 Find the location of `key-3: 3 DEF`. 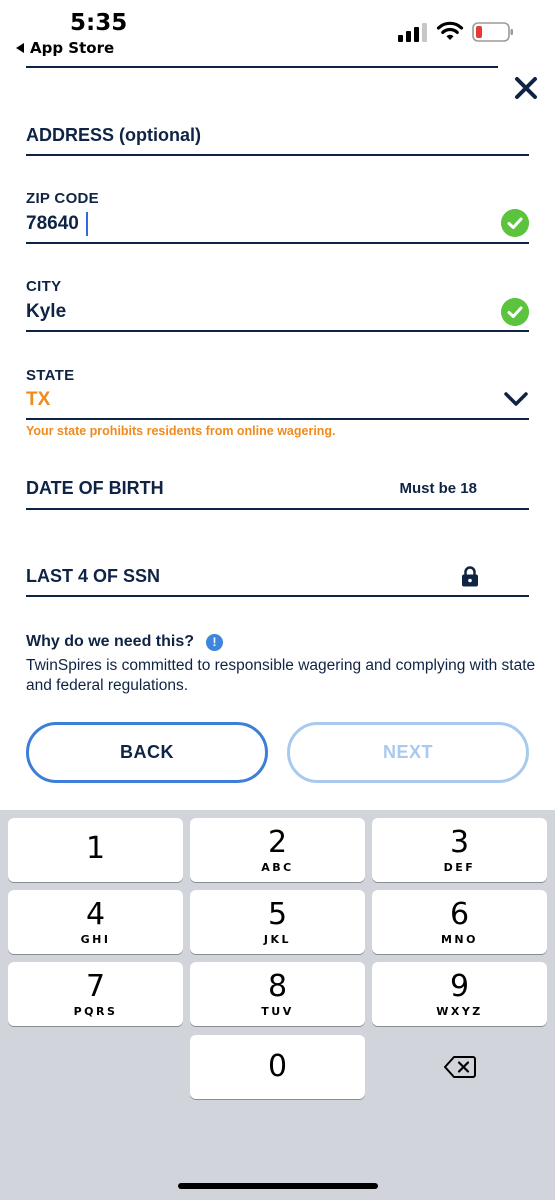

key-3: 3 DEF is located at coordinates (459, 850).